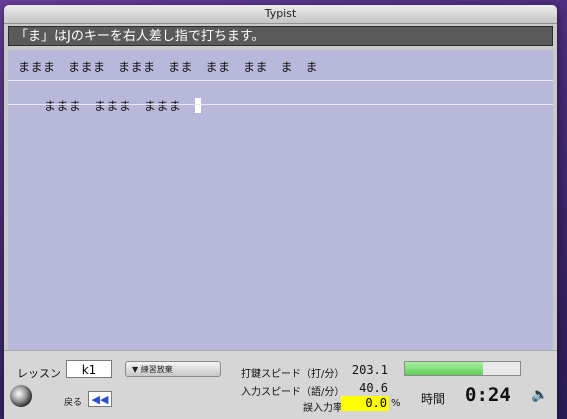 This screenshot has height=419, width=567. What do you see at coordinates (73, 403) in the screenshot?
I see `back-label: 戻る` at bounding box center [73, 403].